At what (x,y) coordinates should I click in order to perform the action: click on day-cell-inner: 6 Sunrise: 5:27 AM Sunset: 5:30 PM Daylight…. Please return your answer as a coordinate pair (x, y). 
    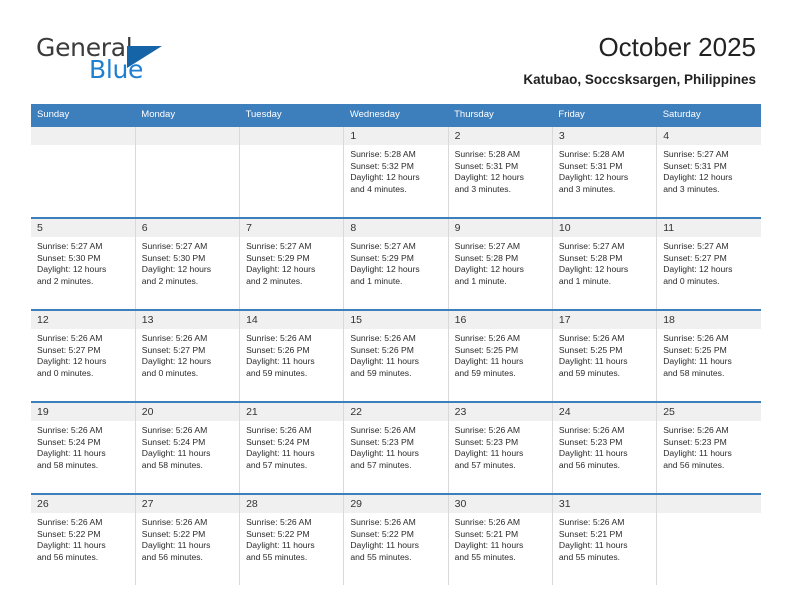
    Looking at the image, I should click on (187, 264).